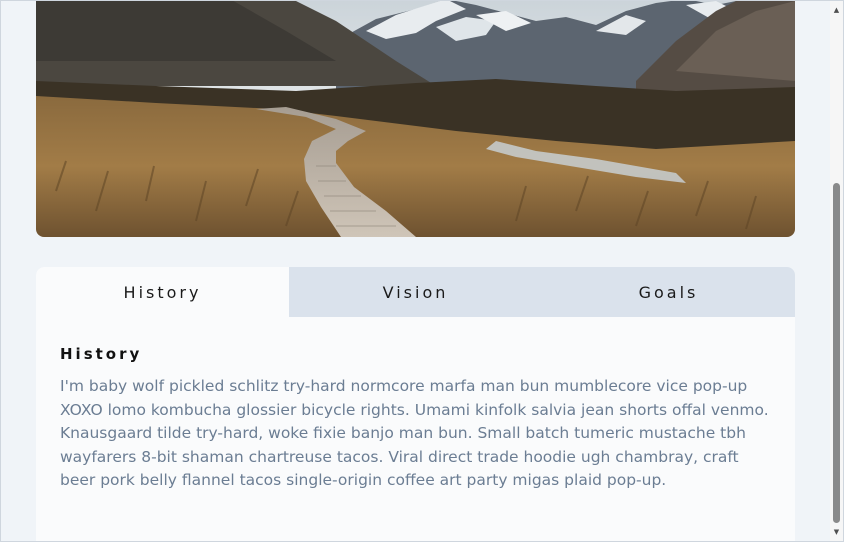 The height and width of the screenshot is (542, 844). Describe the element at coordinates (668, 292) in the screenshot. I see `tab-goals: Goals` at that location.